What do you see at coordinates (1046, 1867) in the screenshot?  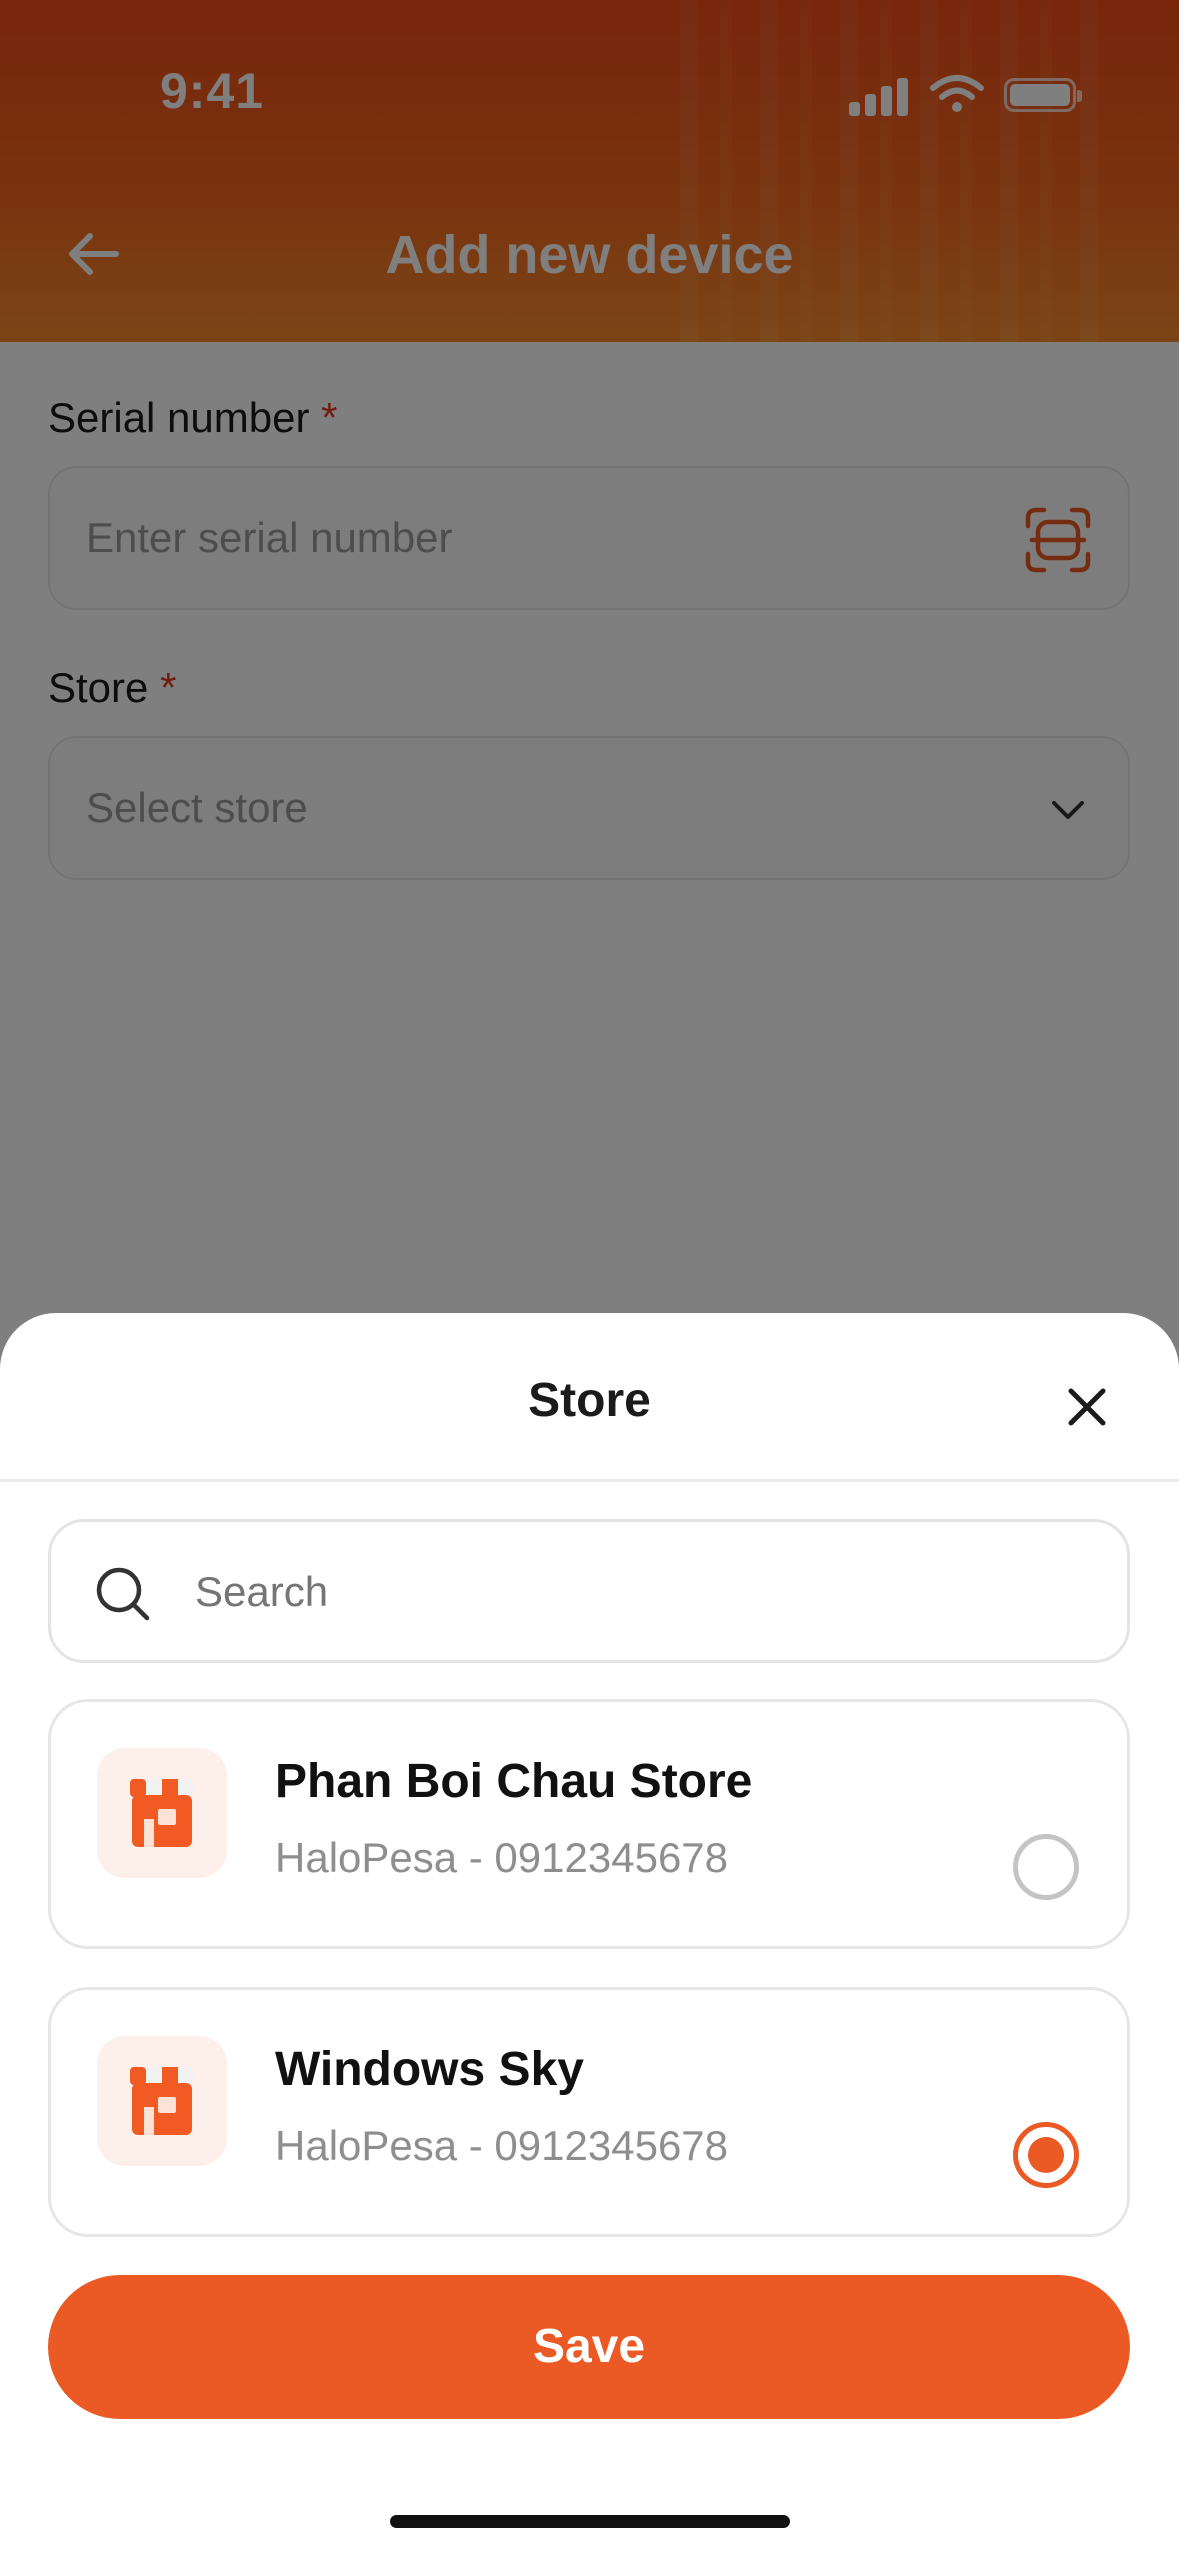 I see `radio-unselected` at bounding box center [1046, 1867].